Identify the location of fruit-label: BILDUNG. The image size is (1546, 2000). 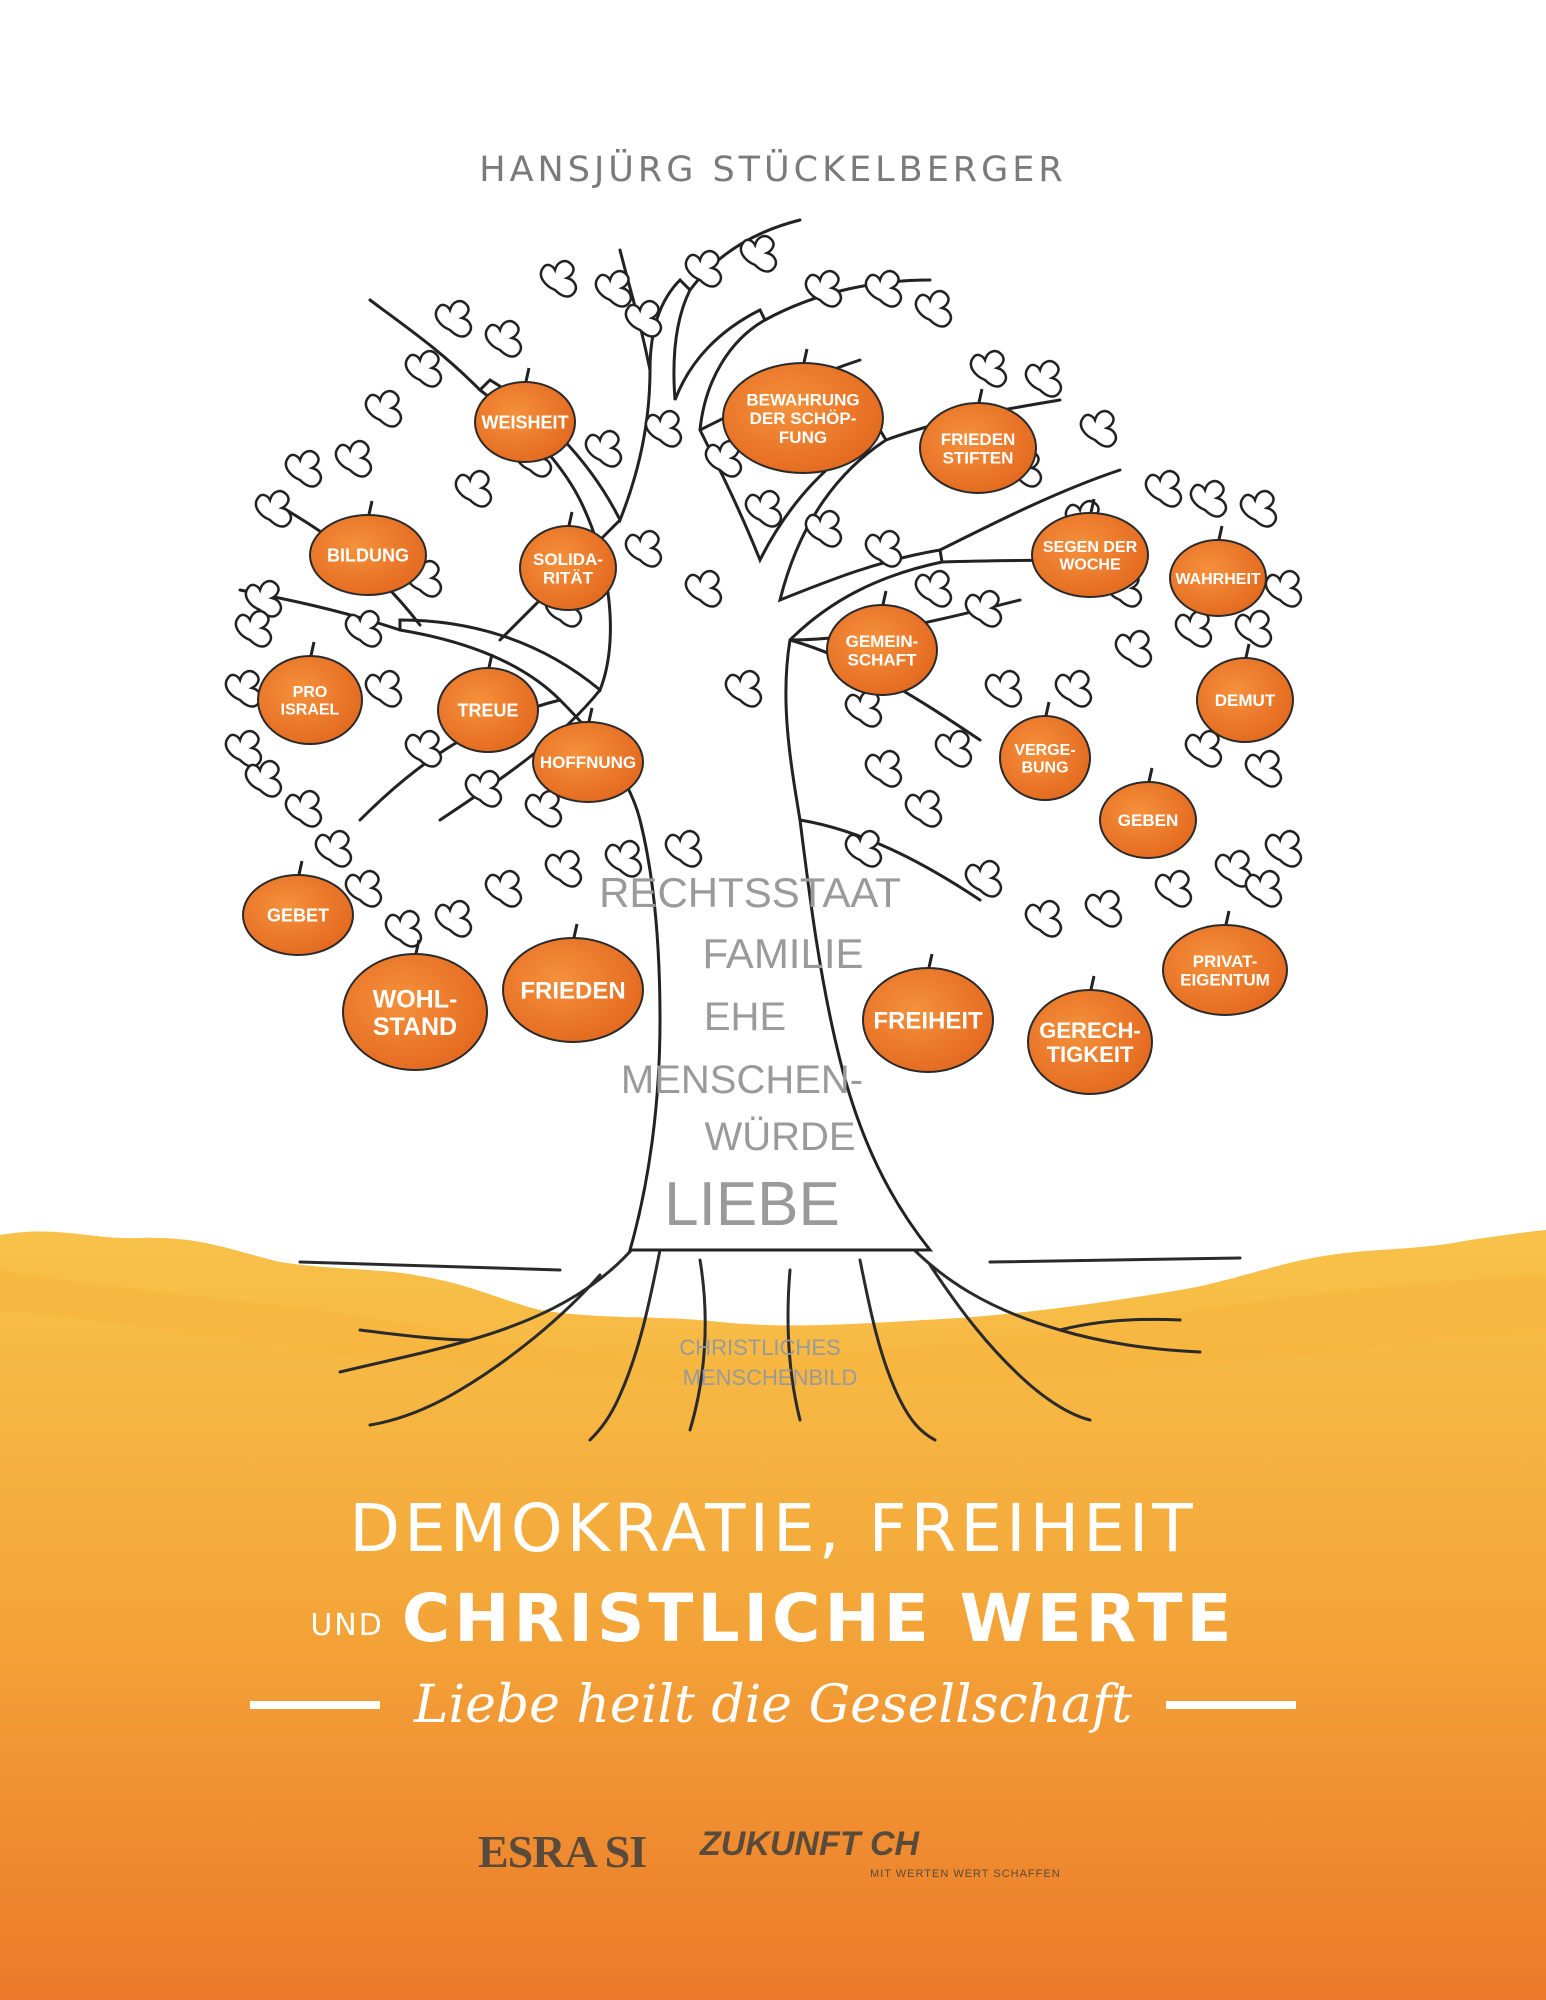
(368, 555).